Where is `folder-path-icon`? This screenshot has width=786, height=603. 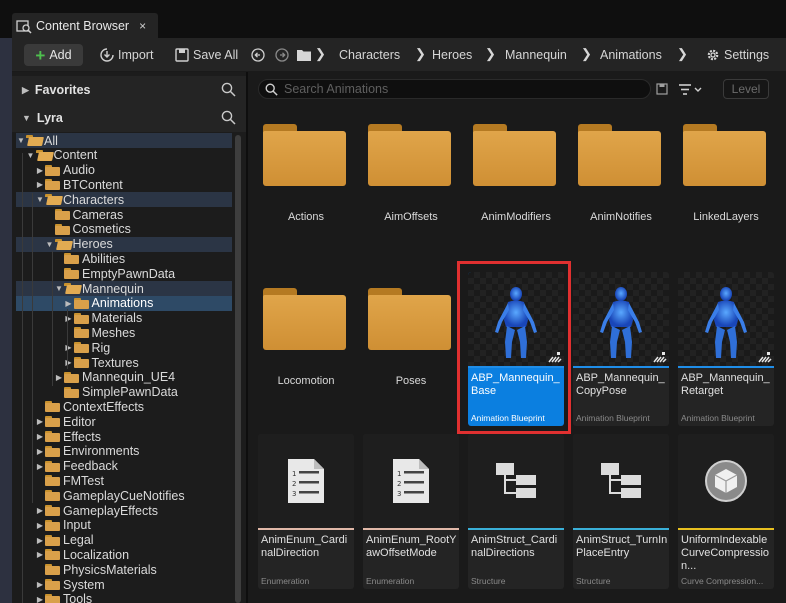 folder-path-icon is located at coordinates (304, 55).